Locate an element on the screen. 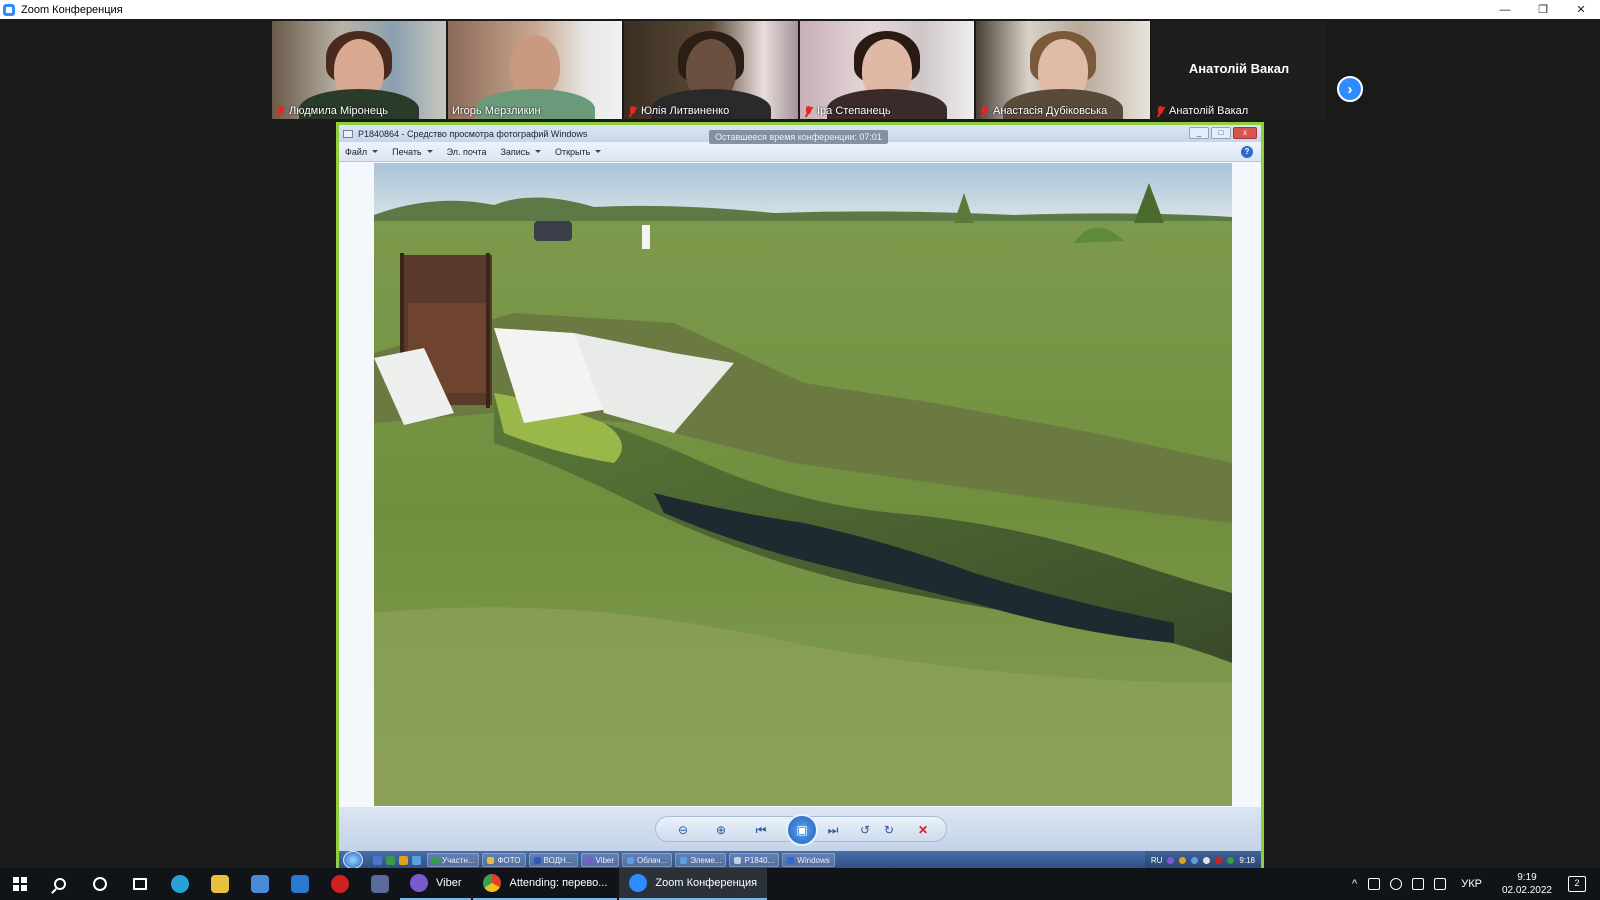 The height and width of the screenshot is (900, 1600). taskbar-app-zoom: Zoom Конференция is located at coordinates (693, 884).